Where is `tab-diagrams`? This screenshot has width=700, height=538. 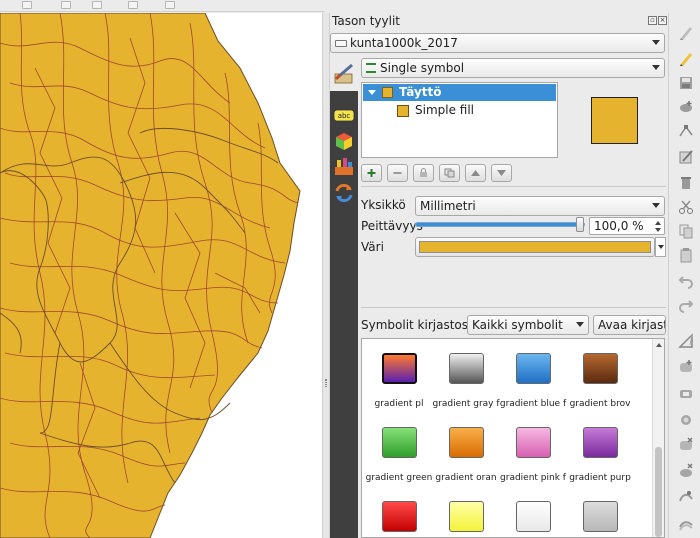 tab-diagrams is located at coordinates (344, 167).